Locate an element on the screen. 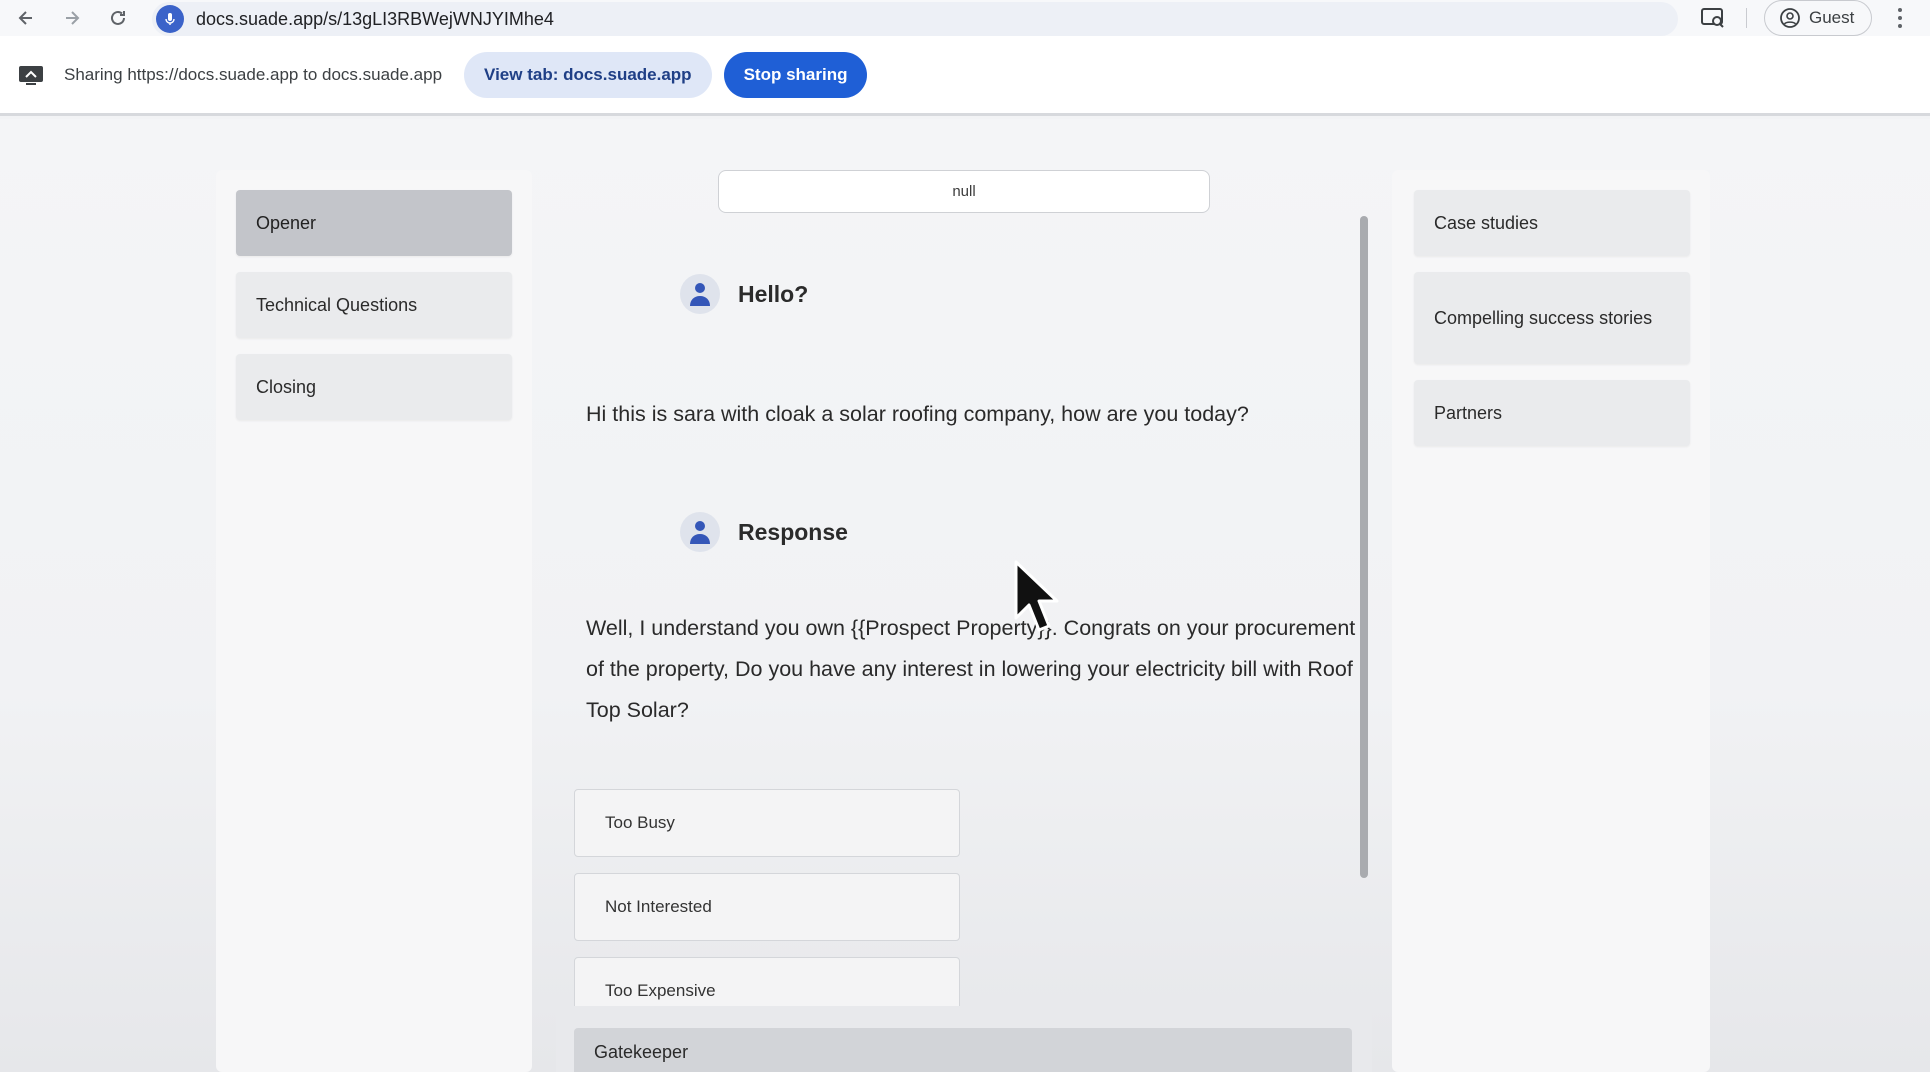 This screenshot has width=1930, height=1072. resource-case-studies: Case studies is located at coordinates (1552, 223).